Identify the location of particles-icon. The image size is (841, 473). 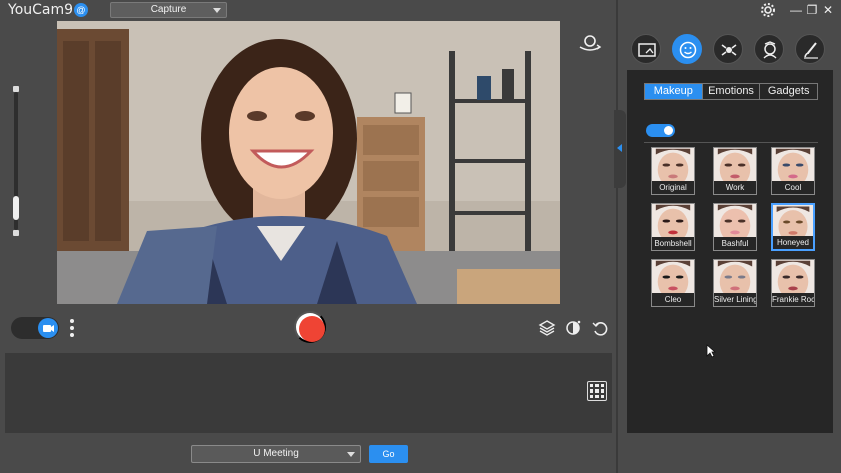
(729, 50).